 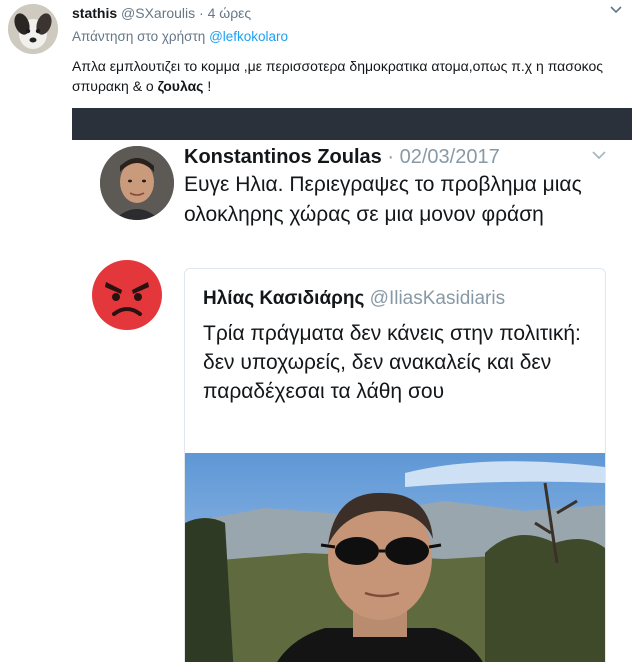 What do you see at coordinates (230, 13) in the screenshot?
I see `tweet-time: 4 ώρες` at bounding box center [230, 13].